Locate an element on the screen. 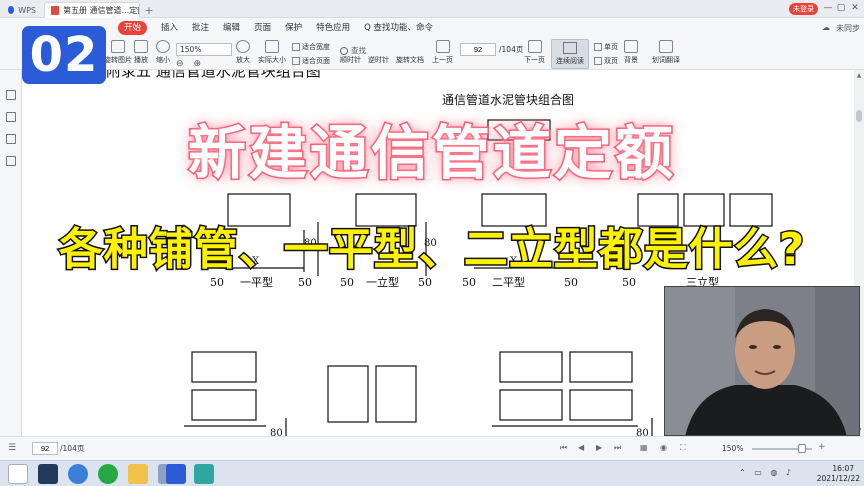 This screenshot has width=864, height=486. page-total: /104页 is located at coordinates (511, 49).